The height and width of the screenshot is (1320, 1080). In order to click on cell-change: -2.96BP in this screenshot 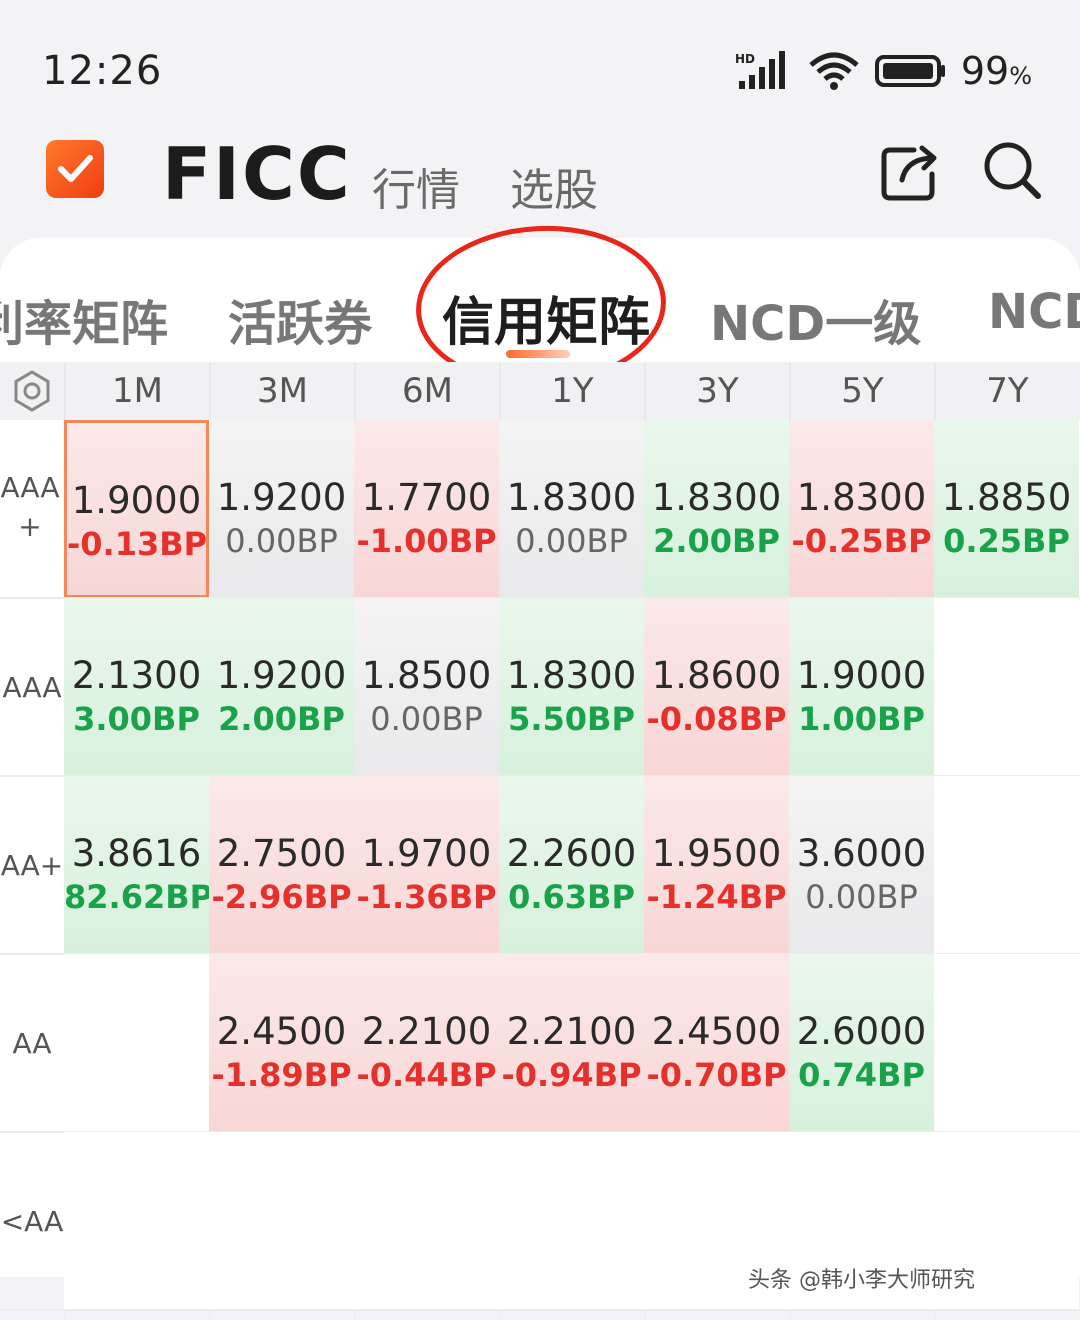, I will do `click(281, 897)`.